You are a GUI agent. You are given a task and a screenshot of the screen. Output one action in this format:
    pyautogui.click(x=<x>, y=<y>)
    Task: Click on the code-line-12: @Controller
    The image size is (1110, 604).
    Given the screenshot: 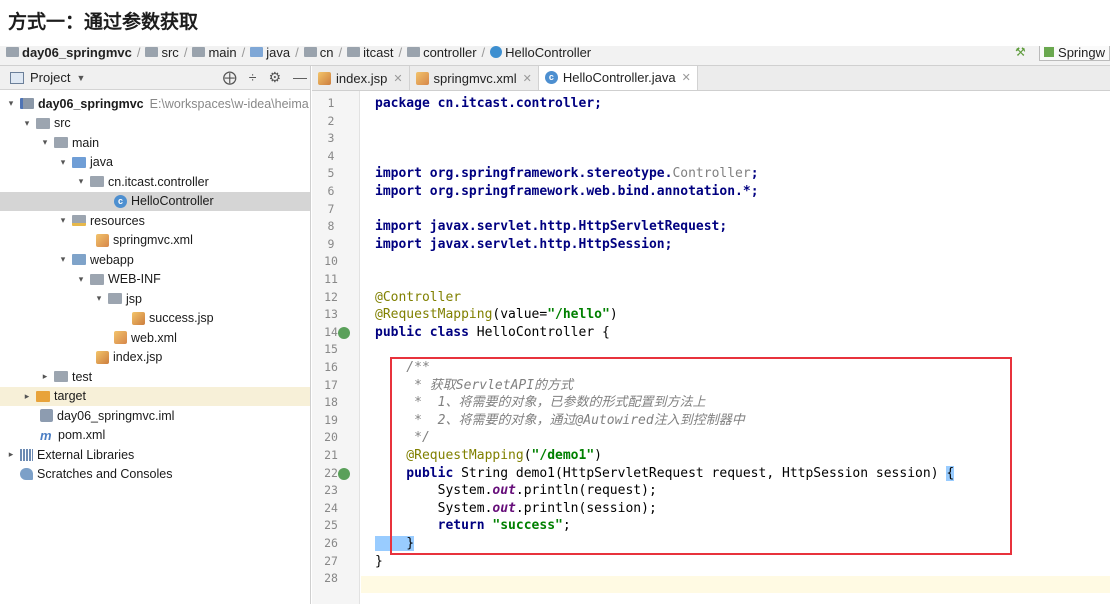 What is the action you would take?
    pyautogui.click(x=418, y=297)
    